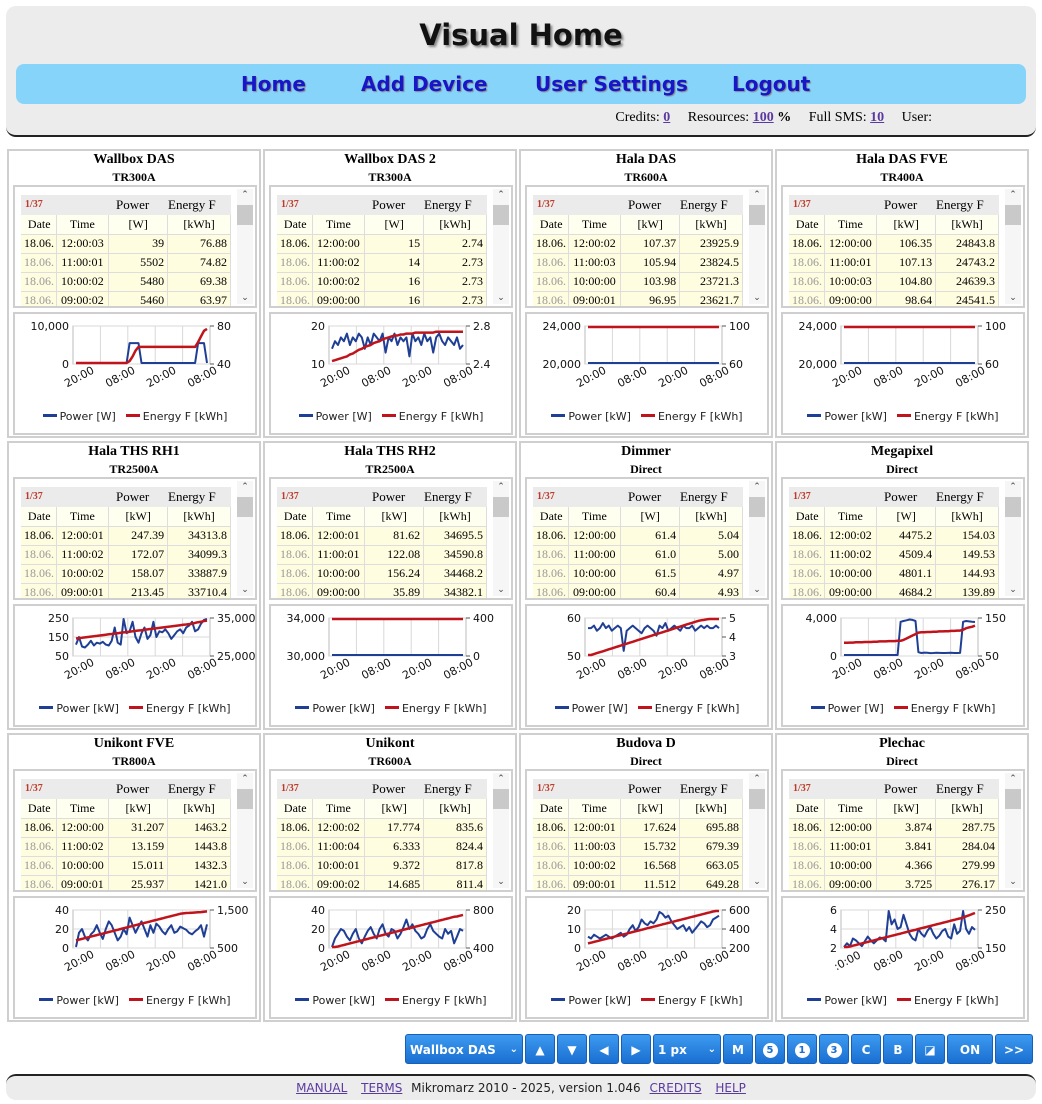  Describe the element at coordinates (894, 866) in the screenshot. I see `table-row: 18.06. 10:00:00 4.366 279.99` at that location.